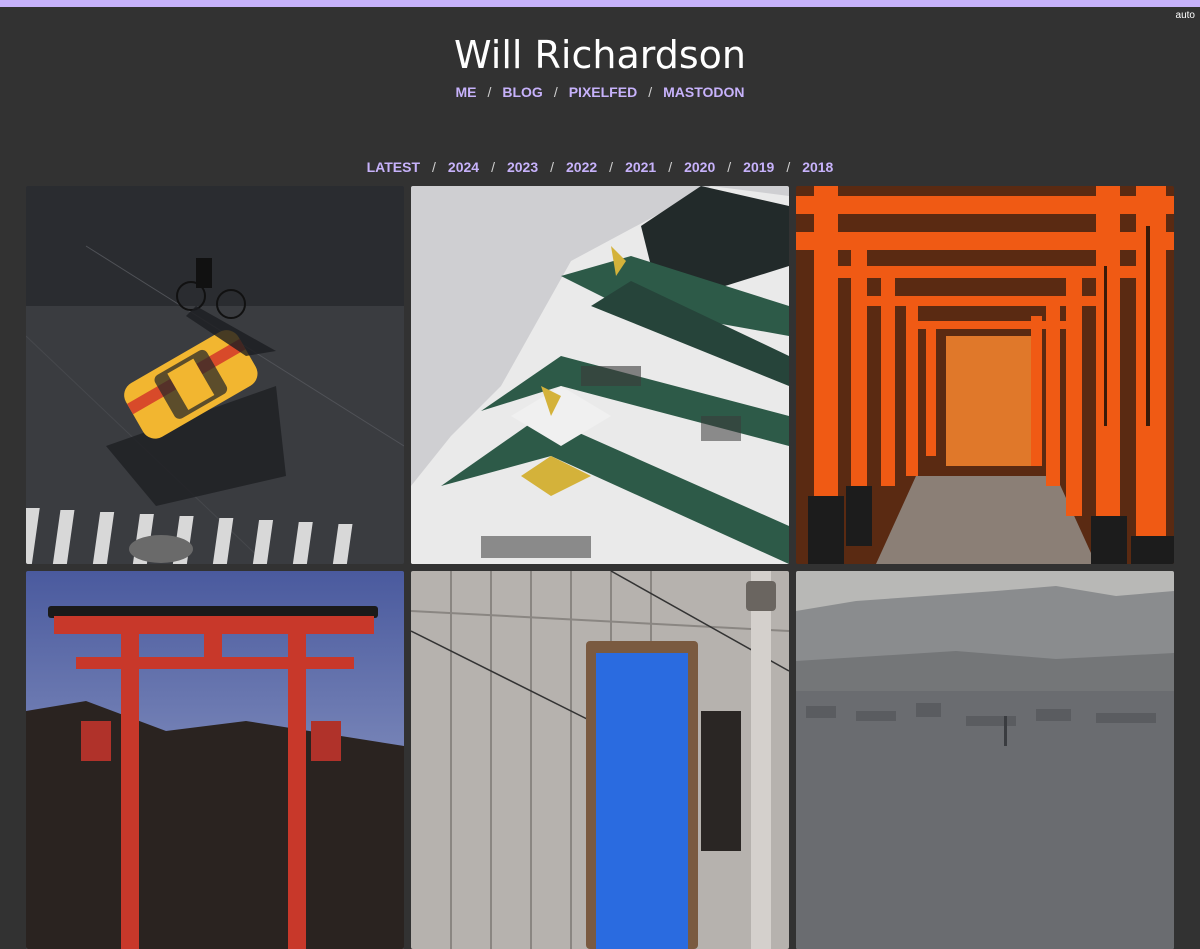 This screenshot has width=1200, height=949. What do you see at coordinates (817, 167) in the screenshot?
I see `filter-2018-link: 2018` at bounding box center [817, 167].